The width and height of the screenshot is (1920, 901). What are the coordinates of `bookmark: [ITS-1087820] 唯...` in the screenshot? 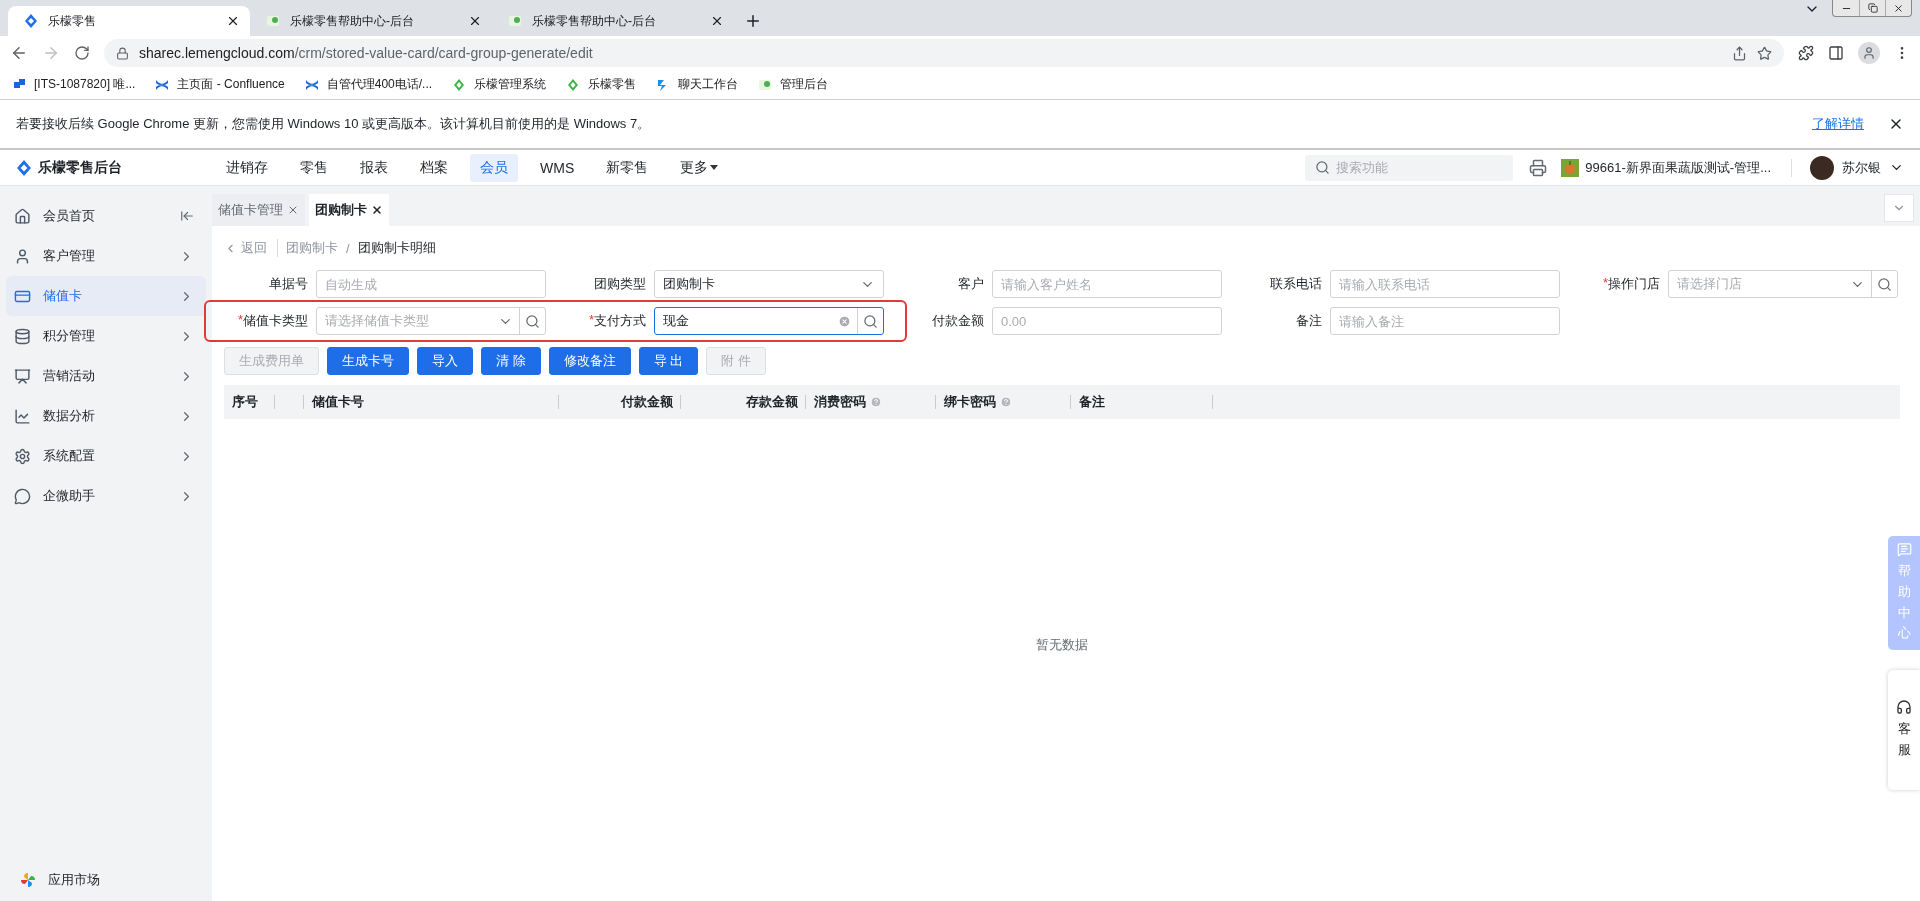 It's located at (74, 84).